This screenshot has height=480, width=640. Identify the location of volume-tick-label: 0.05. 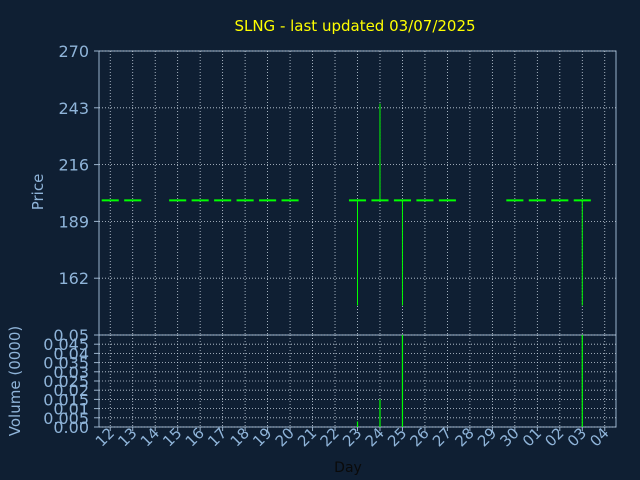
(71, 335).